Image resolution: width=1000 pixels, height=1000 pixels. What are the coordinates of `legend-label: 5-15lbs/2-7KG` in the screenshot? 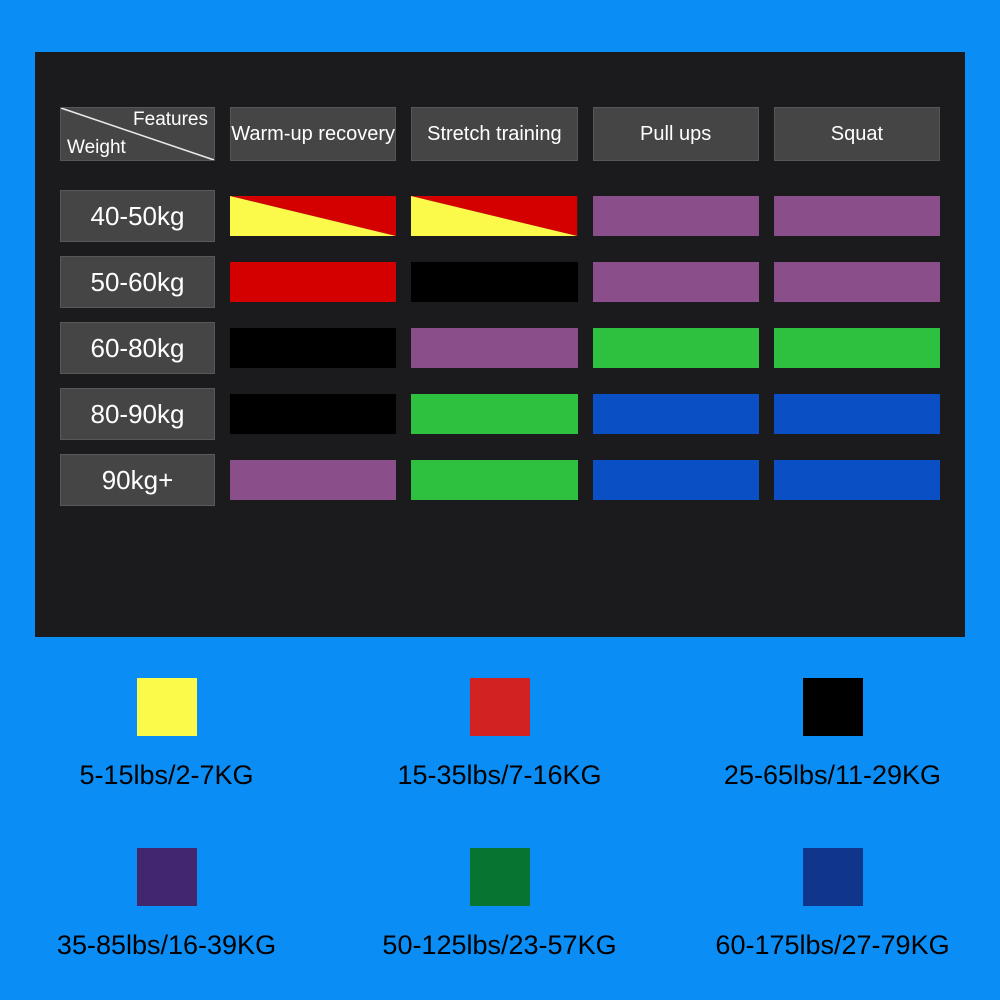 It's located at (166, 775).